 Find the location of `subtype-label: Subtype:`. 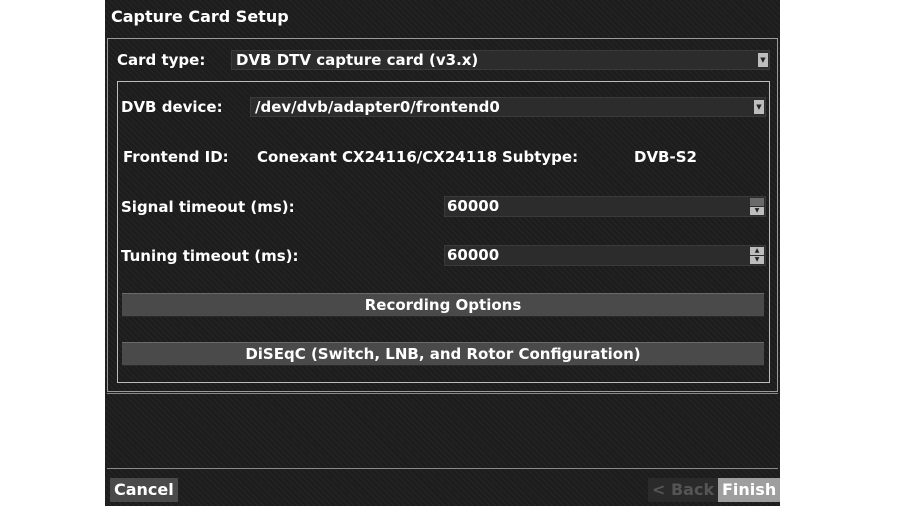

subtype-label: Subtype: is located at coordinates (540, 157).